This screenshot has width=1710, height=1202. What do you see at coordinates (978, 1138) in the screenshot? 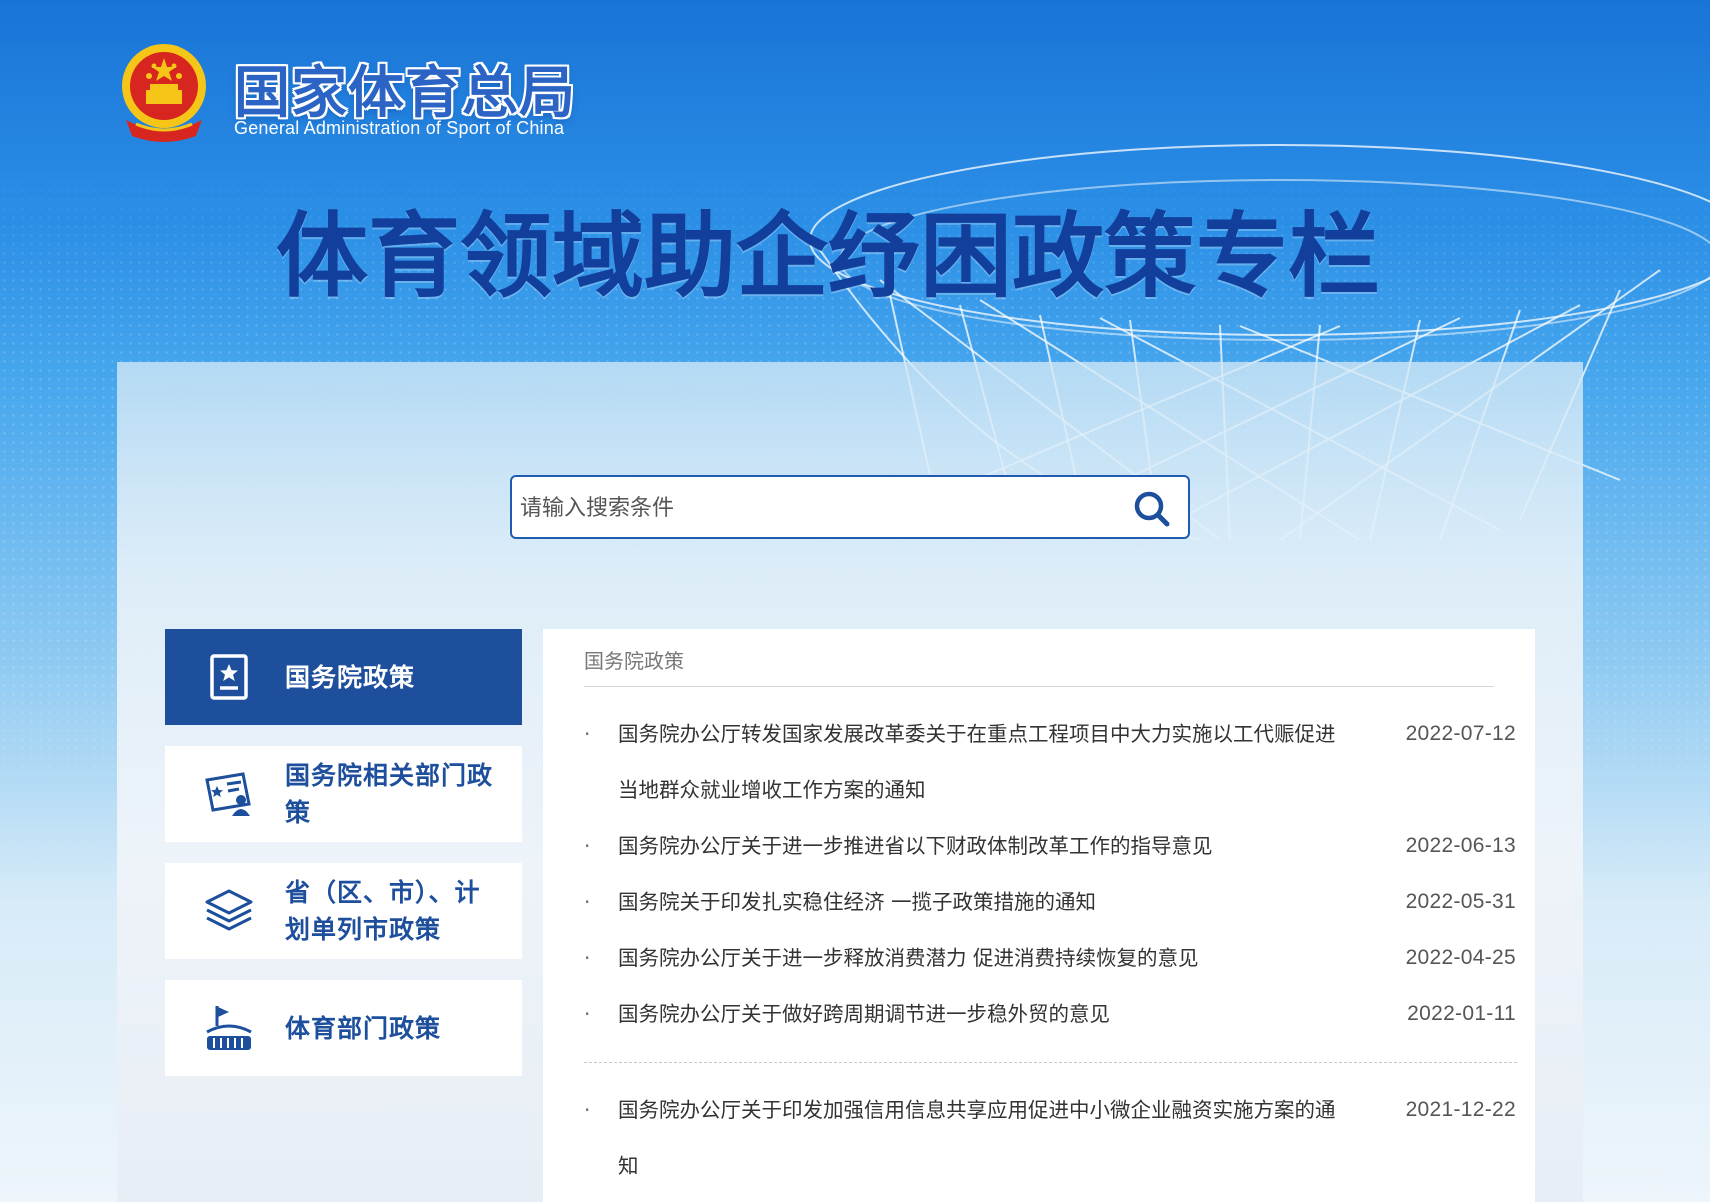
I see `item-title: 国务院办公厅关于印发加强信用信息共享应用促进中小微企业融资实施方案的通知` at bounding box center [978, 1138].